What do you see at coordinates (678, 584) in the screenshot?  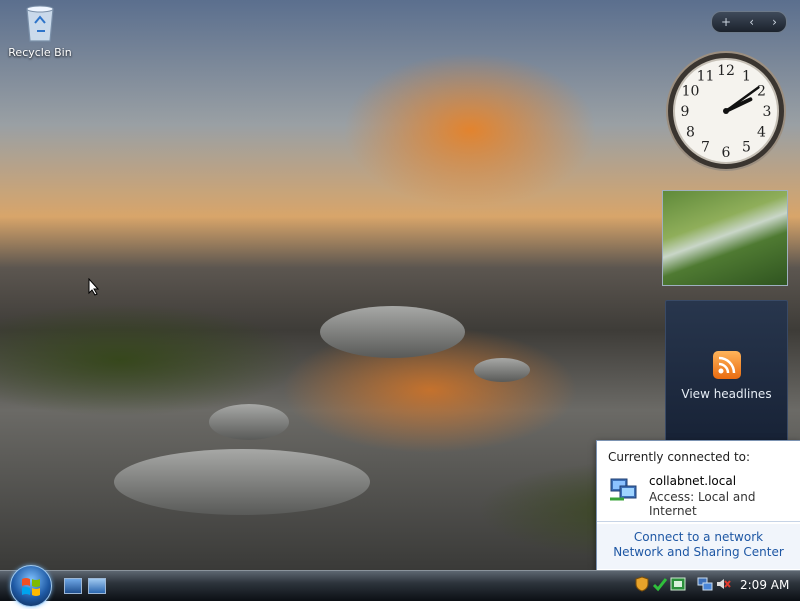 I see `tray-app-icon` at bounding box center [678, 584].